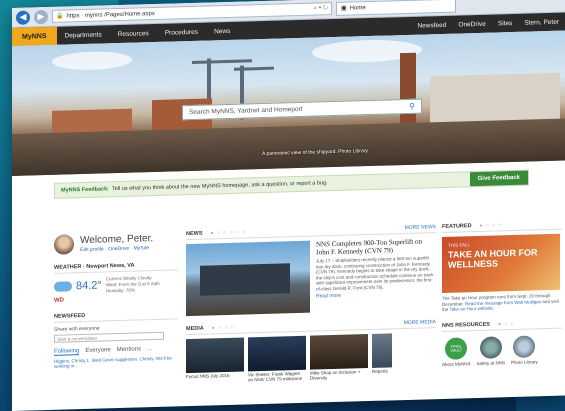 The width and height of the screenshot is (565, 411). I want to click on newsfeed-title: NEWSFEED, so click(116, 316).